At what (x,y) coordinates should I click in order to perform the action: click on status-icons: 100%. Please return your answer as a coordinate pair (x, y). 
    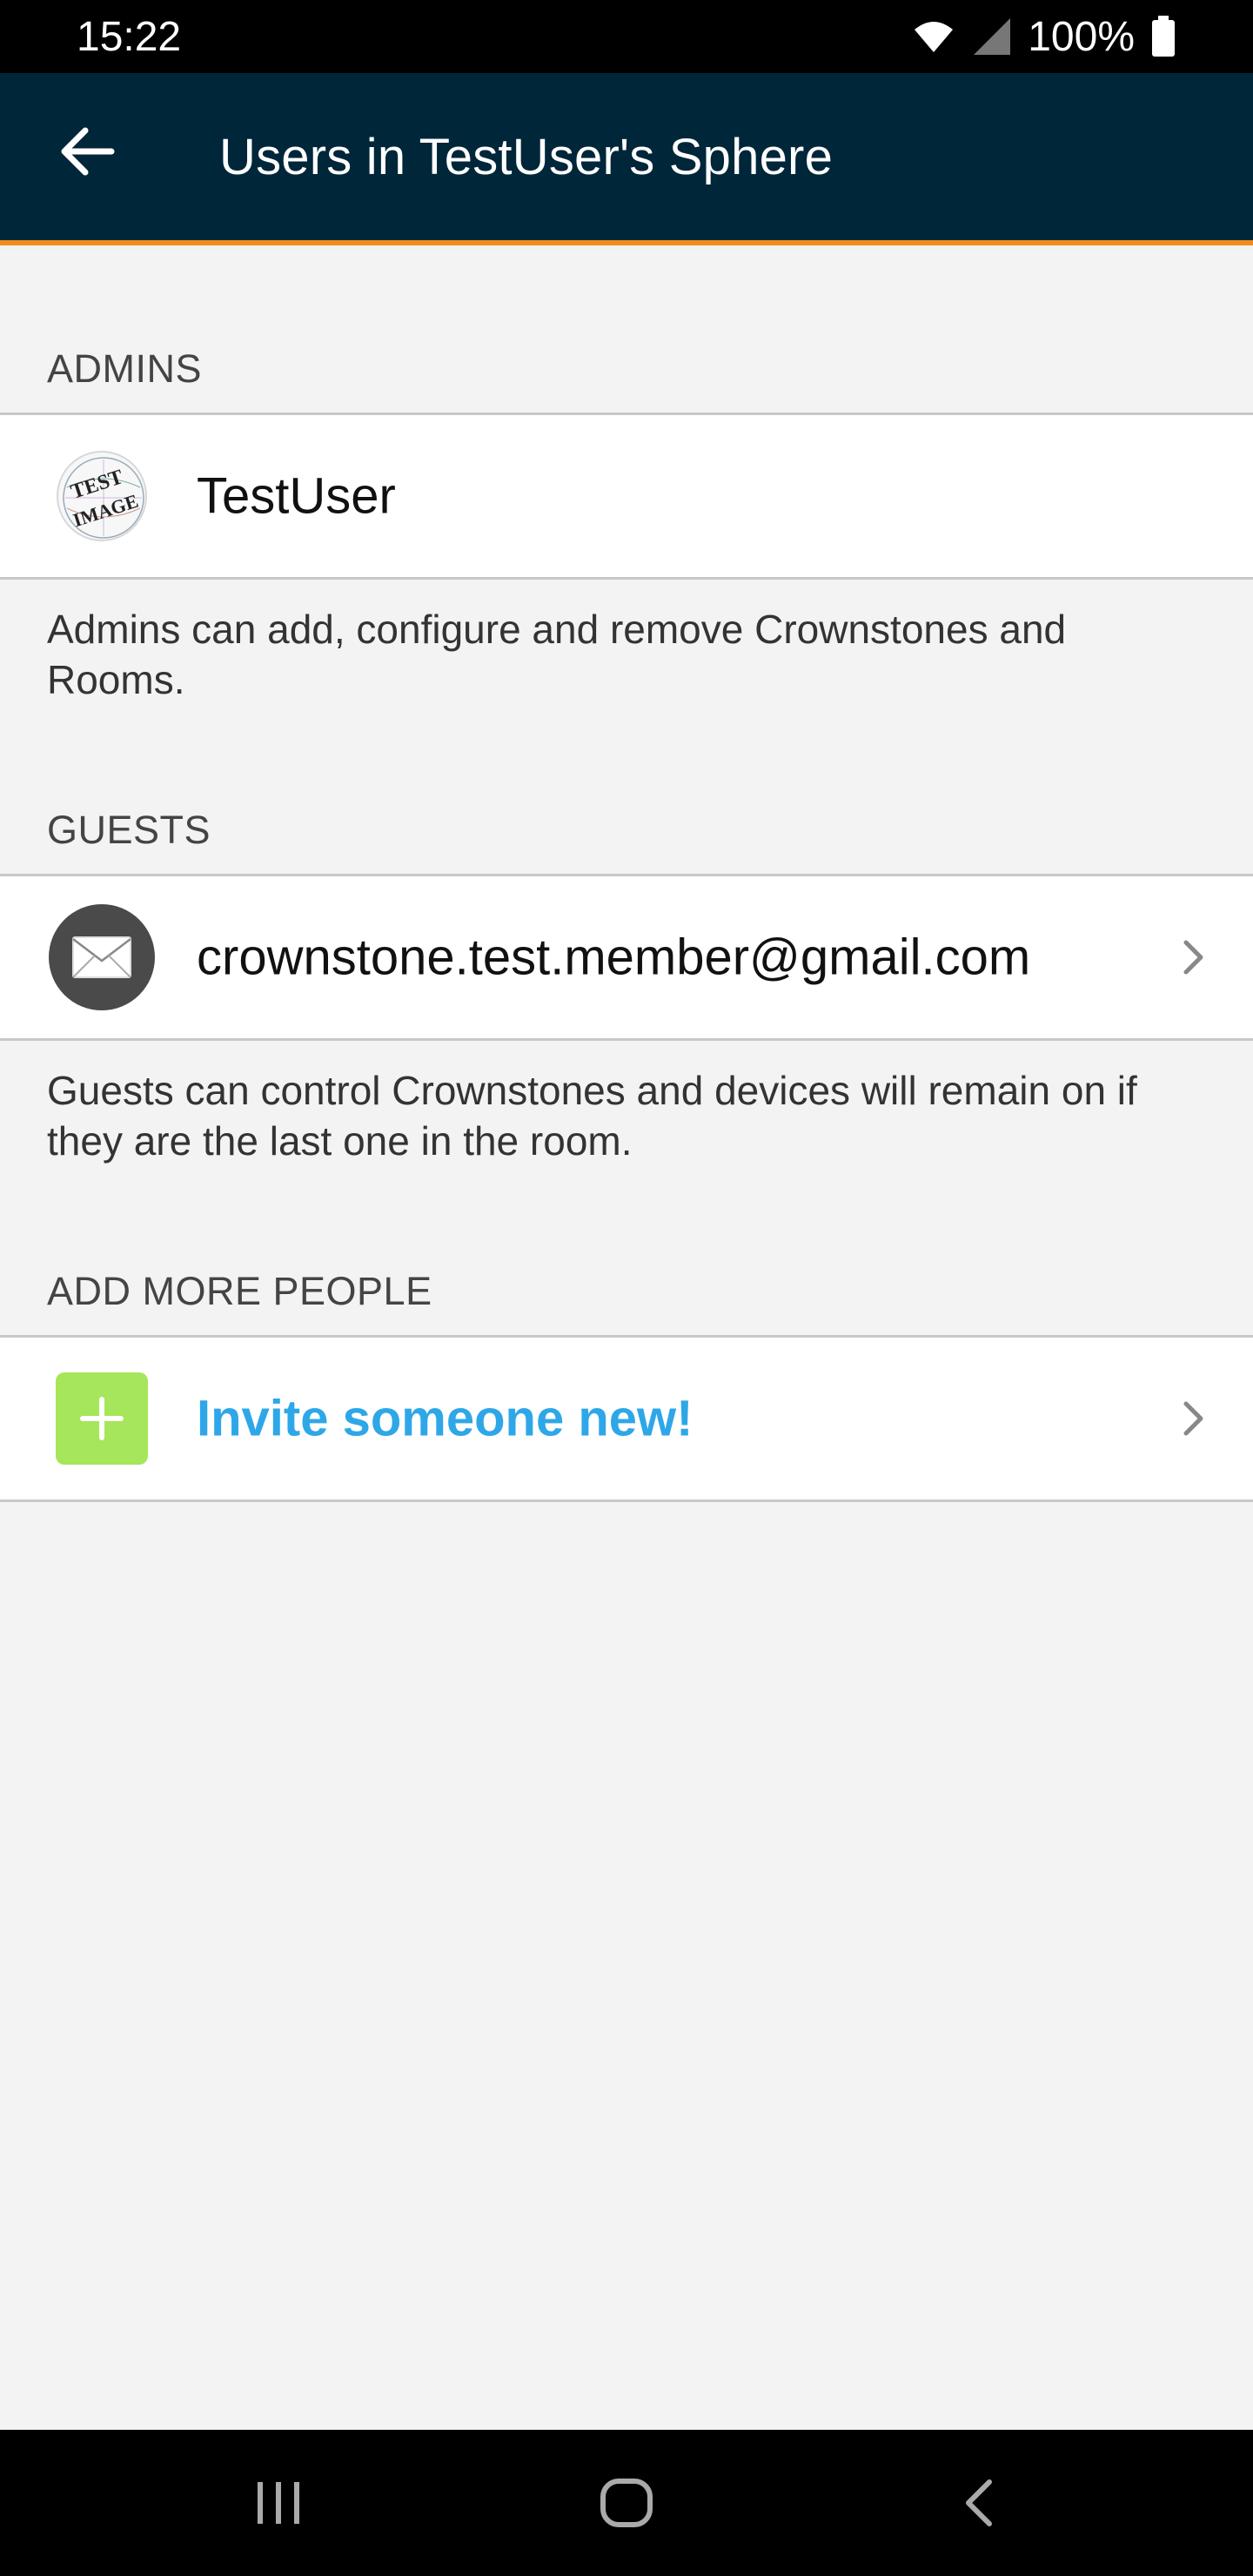
    Looking at the image, I should click on (1043, 37).